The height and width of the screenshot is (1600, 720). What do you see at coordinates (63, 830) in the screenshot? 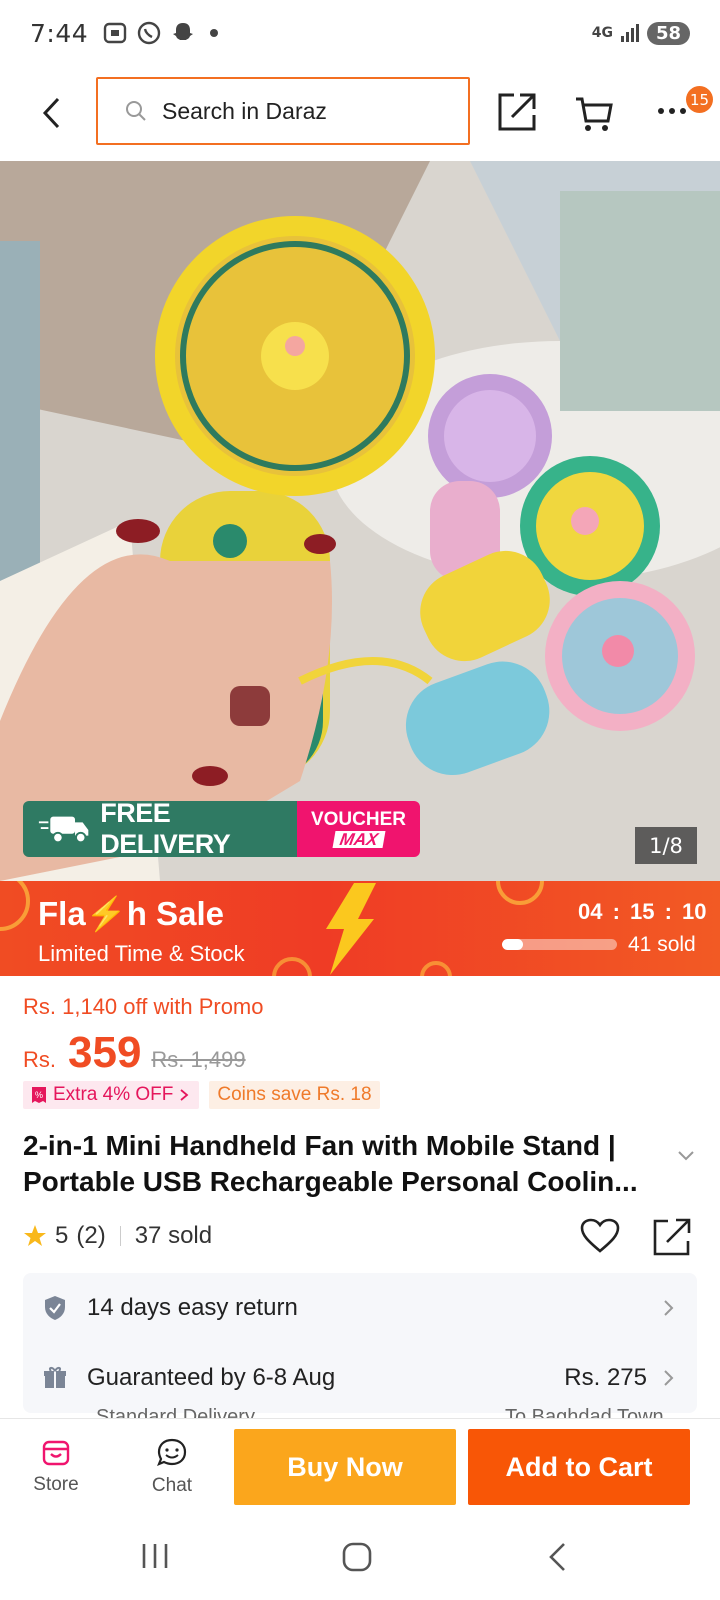
I see `delivery-truck-icon` at bounding box center [63, 830].